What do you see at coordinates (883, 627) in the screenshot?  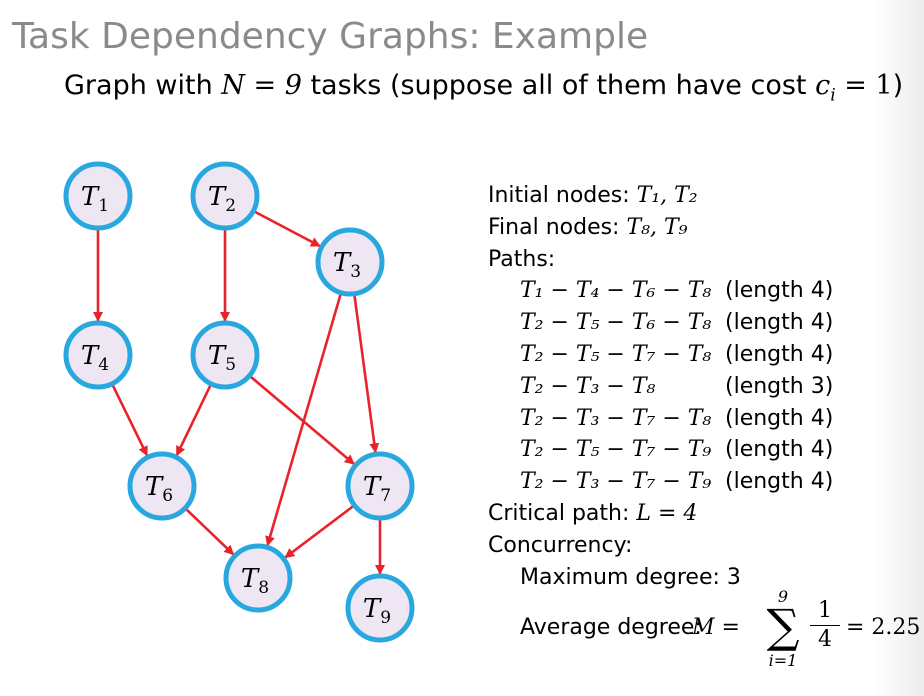 I see `average-degree-result: = 2.25` at bounding box center [883, 627].